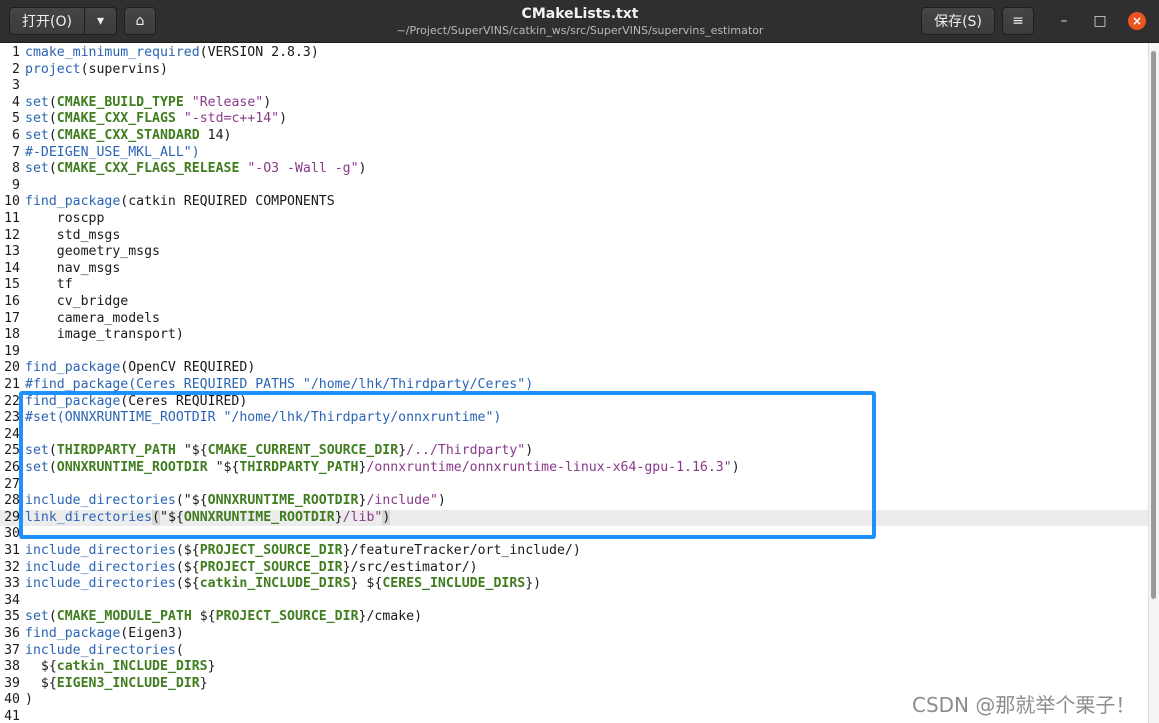 This screenshot has width=1159, height=723. Describe the element at coordinates (12, 368) in the screenshot. I see `line-number: 20` at that location.